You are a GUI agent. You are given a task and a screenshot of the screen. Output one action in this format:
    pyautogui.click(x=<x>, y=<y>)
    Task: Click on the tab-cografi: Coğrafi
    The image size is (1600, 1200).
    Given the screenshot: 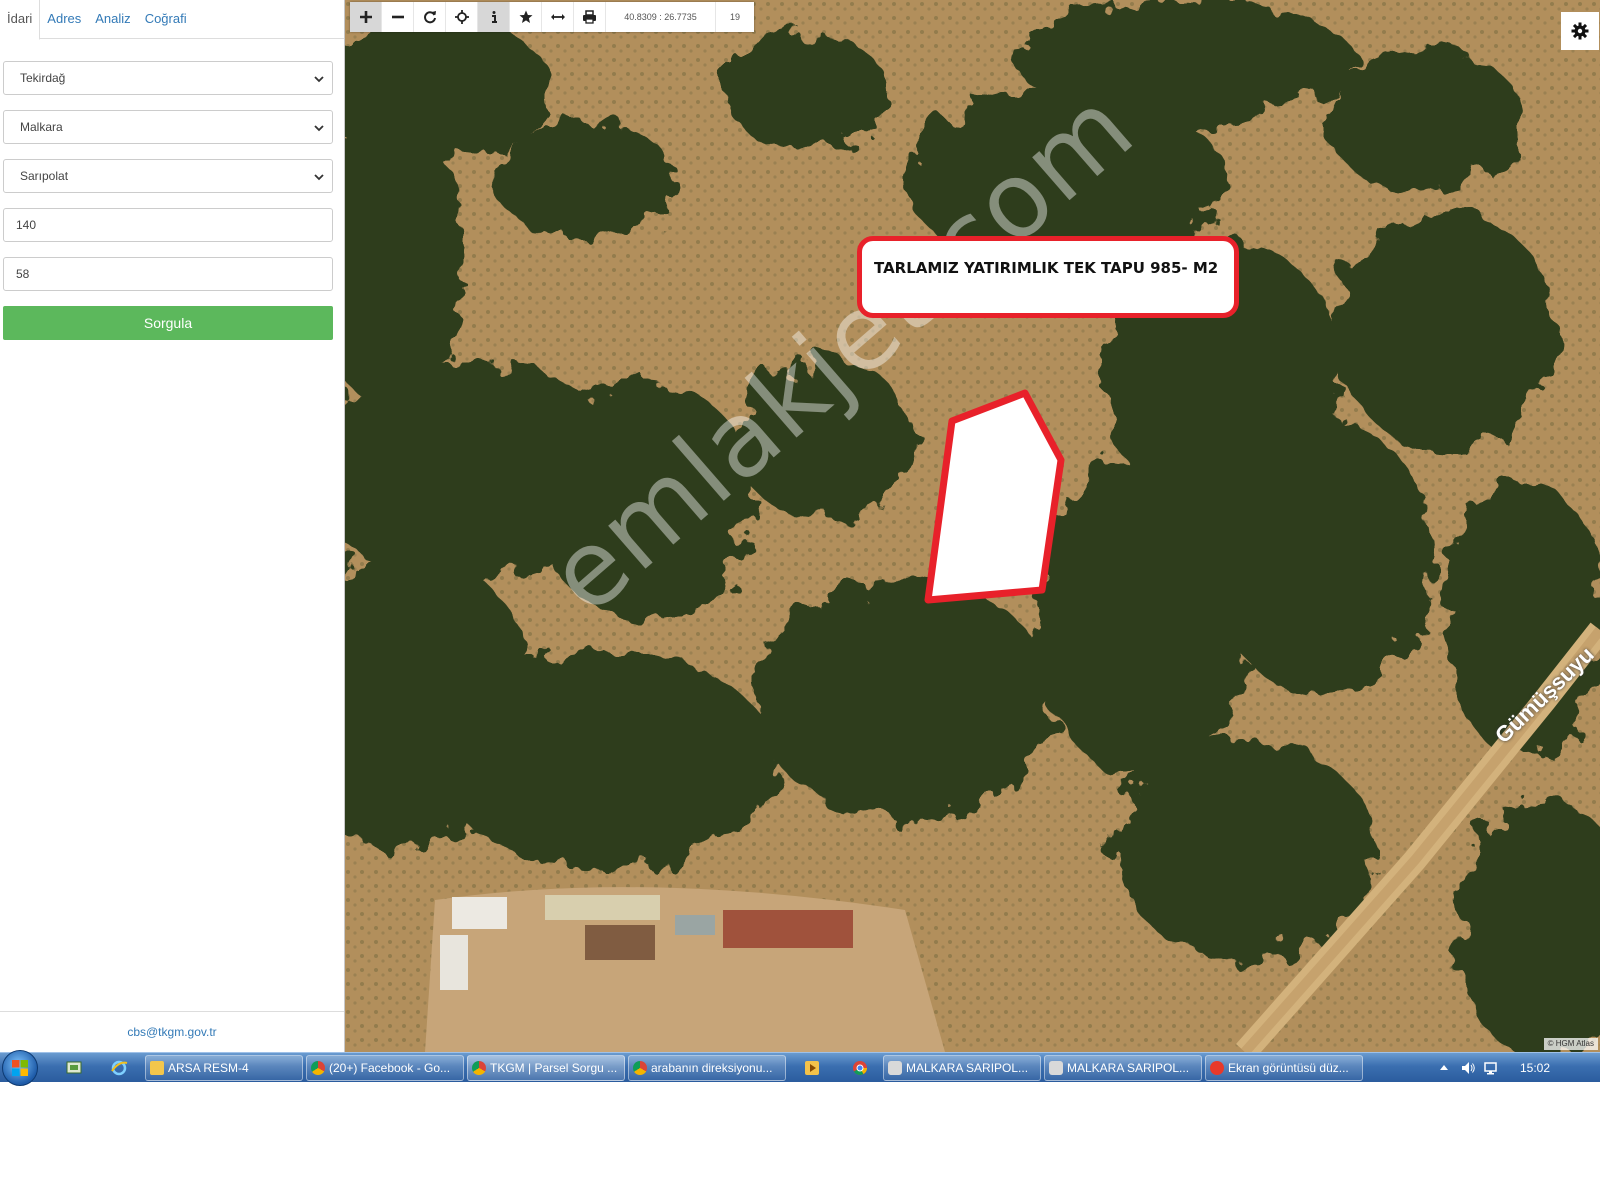 What is the action you would take?
    pyautogui.click(x=166, y=19)
    